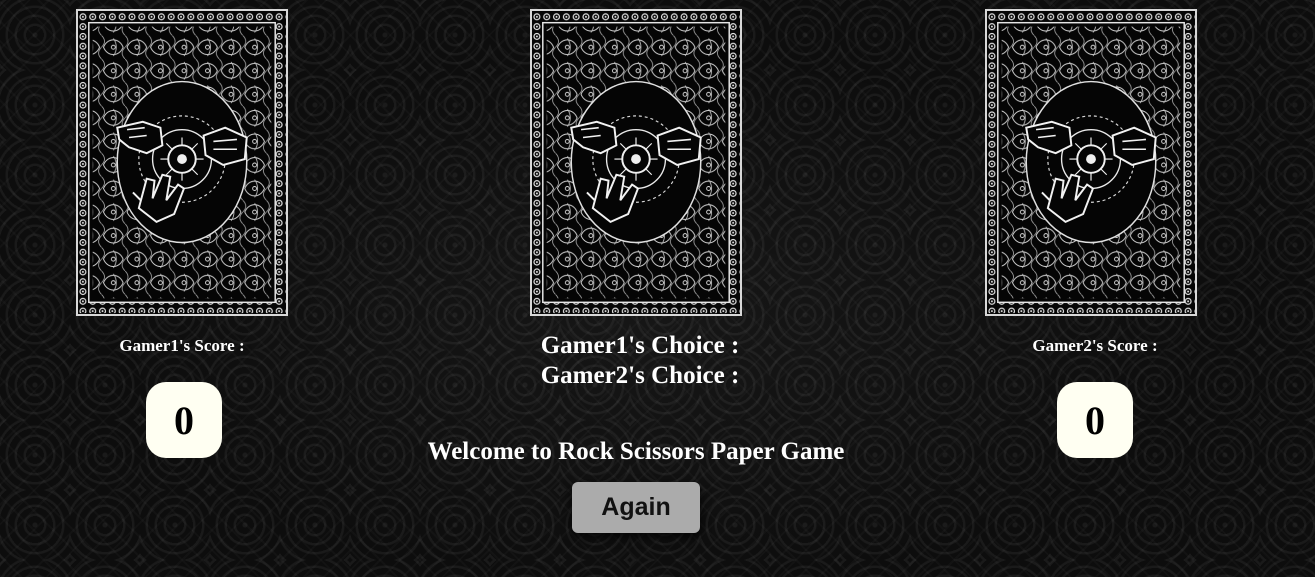 Image resolution: width=1315 pixels, height=577 pixels. What do you see at coordinates (640, 345) in the screenshot?
I see `gamer1-choice-label: Gamer1's Choice :` at bounding box center [640, 345].